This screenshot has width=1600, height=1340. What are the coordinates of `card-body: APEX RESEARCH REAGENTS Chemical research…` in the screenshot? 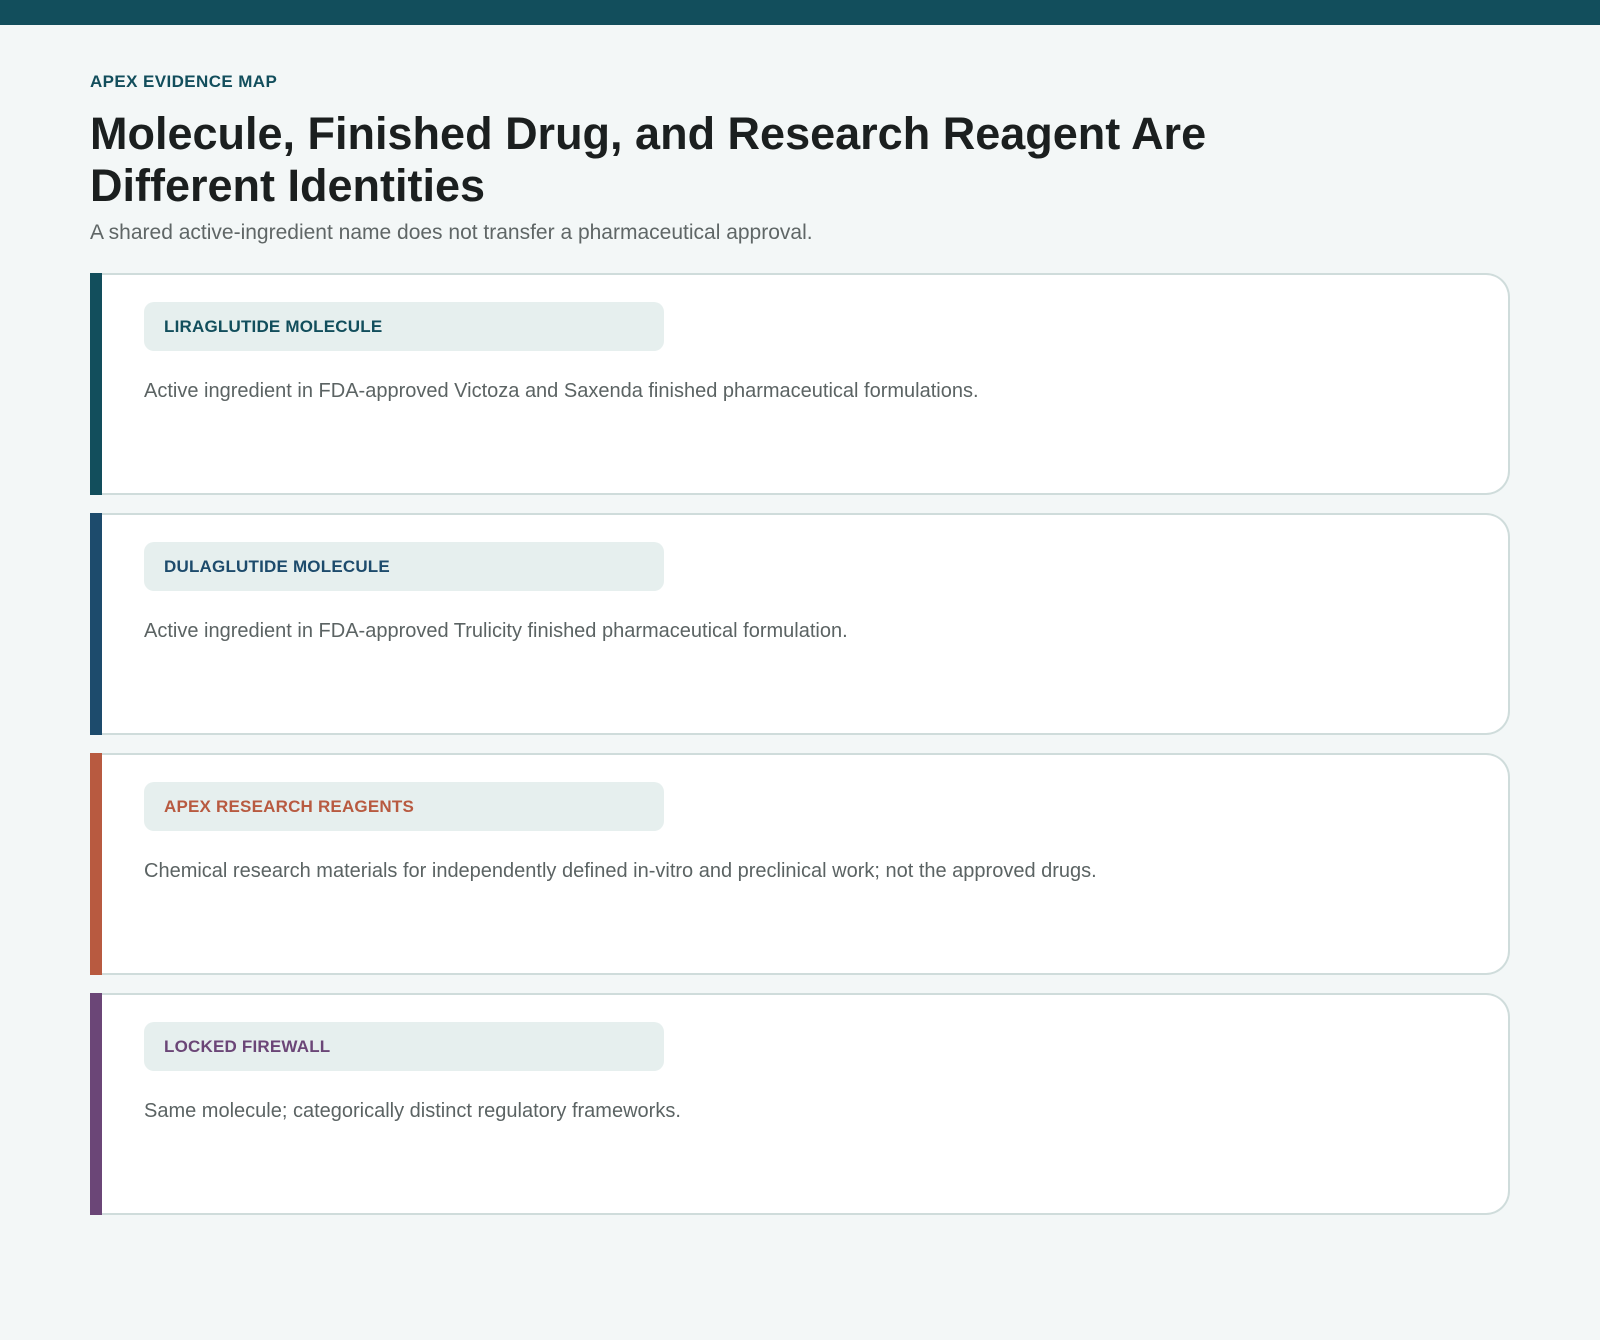 It's located at (806, 864).